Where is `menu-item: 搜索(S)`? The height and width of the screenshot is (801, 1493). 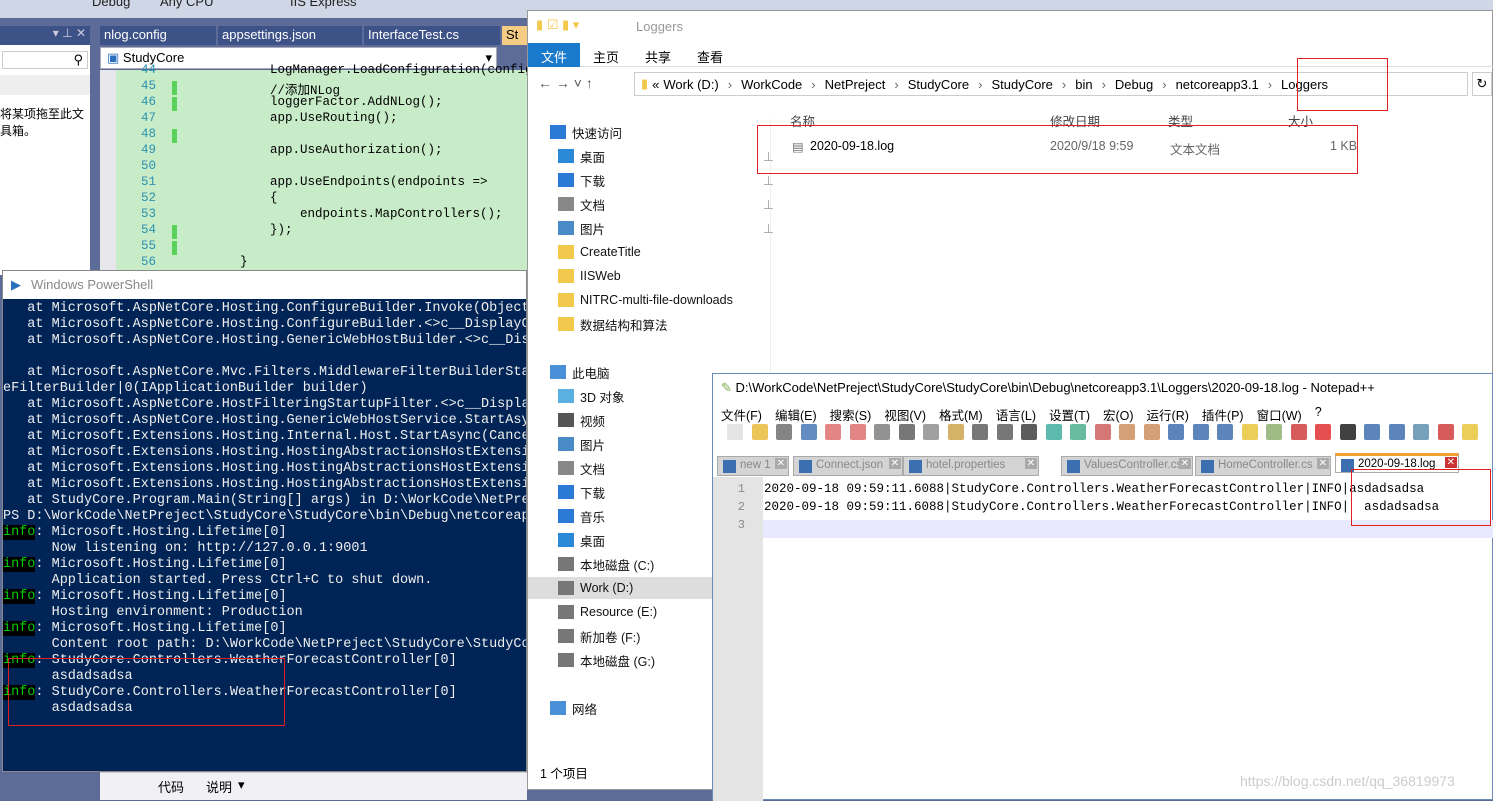 menu-item: 搜索(S) is located at coordinates (851, 414).